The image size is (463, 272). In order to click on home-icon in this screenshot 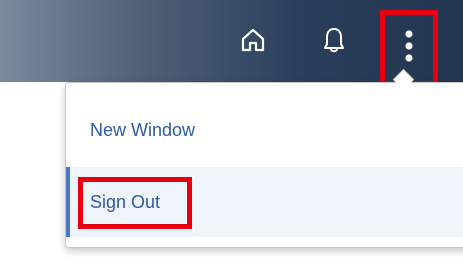, I will do `click(253, 42)`.